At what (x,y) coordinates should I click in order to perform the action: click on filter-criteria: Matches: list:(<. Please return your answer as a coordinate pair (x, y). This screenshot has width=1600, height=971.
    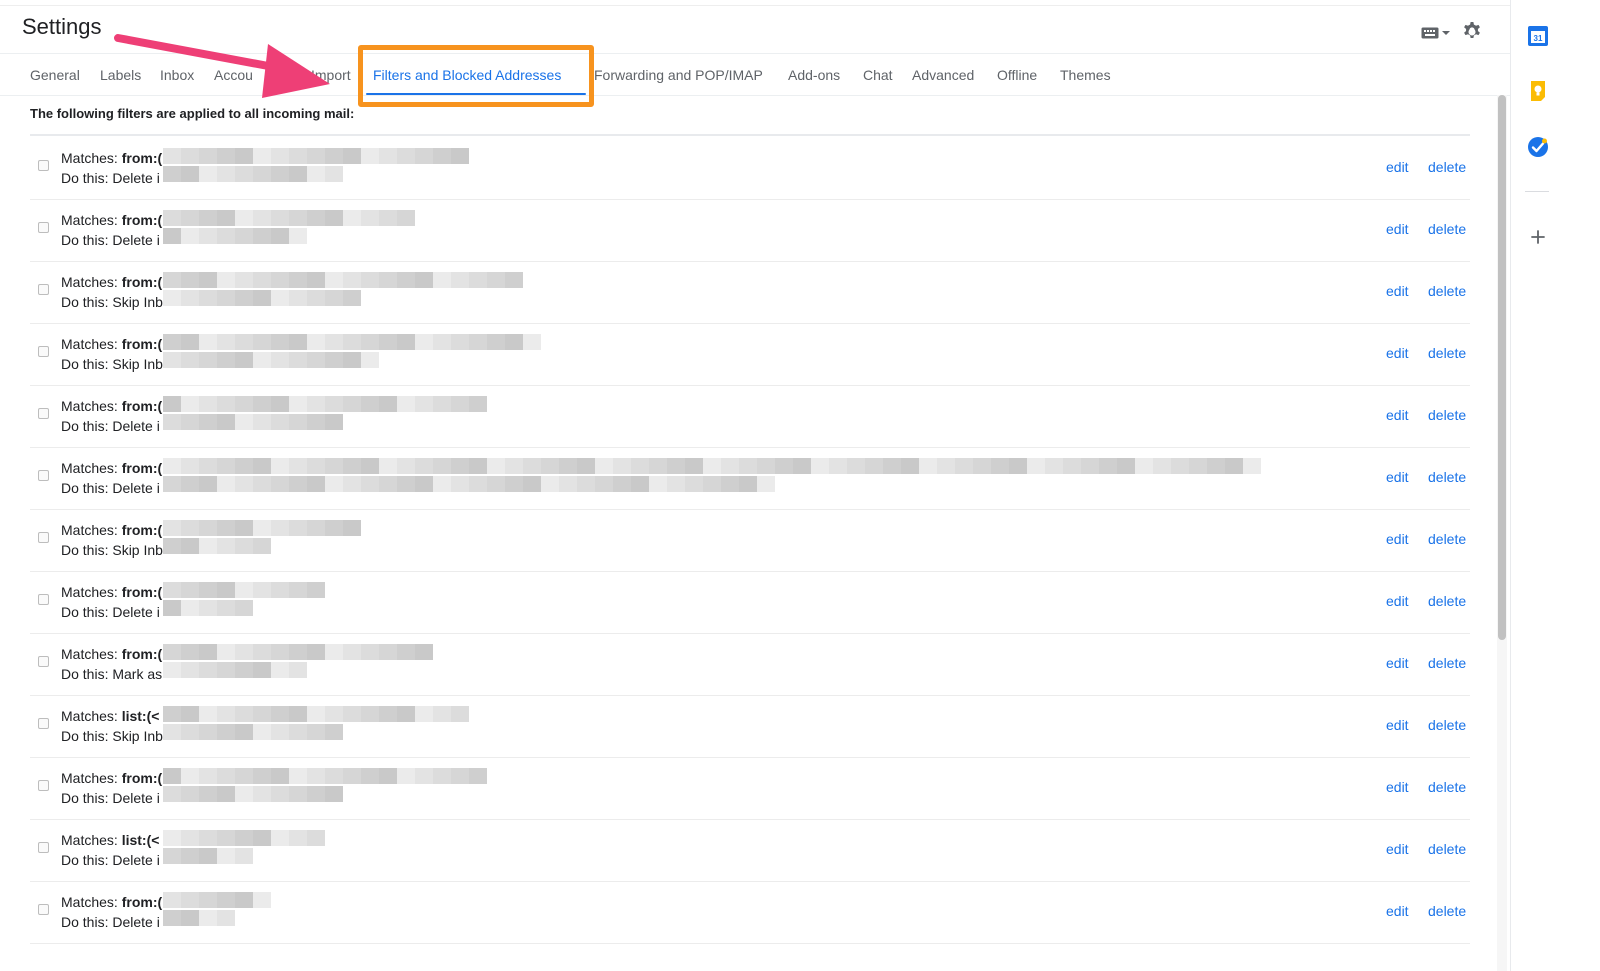
    Looking at the image, I should click on (110, 840).